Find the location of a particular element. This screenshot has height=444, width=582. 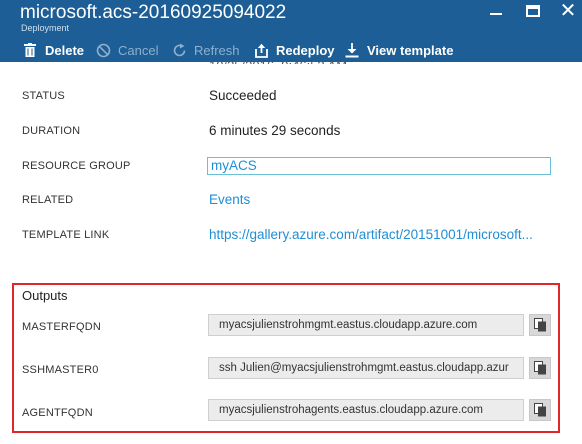

output-label-masterfqdn: MASTERFQDN is located at coordinates (61, 327).